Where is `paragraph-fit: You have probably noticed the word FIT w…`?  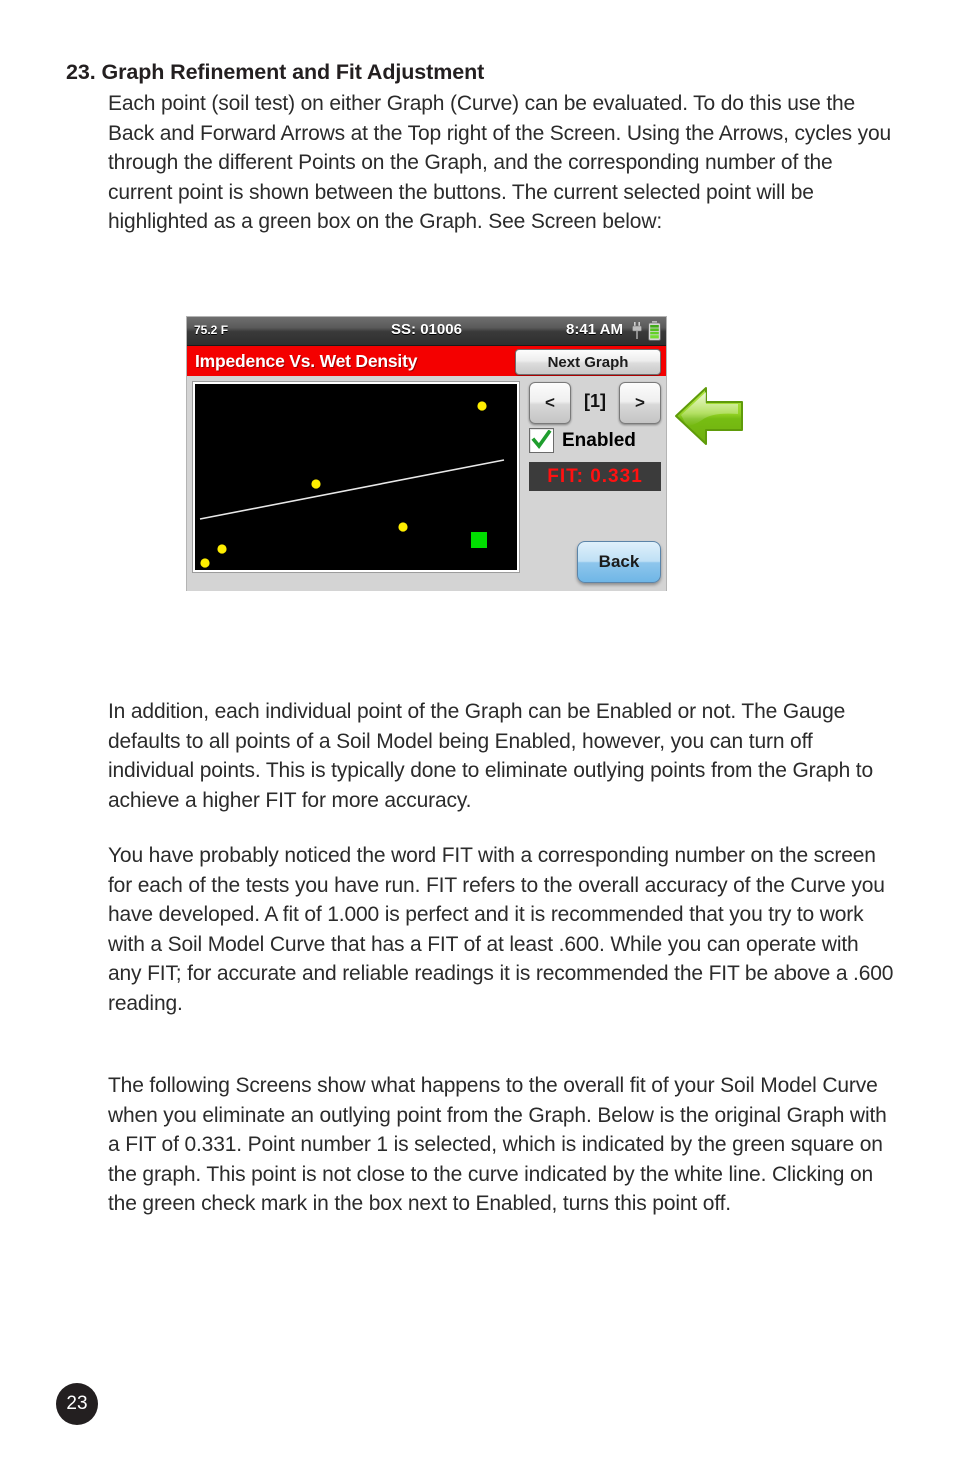 paragraph-fit: You have probably noticed the word FIT w… is located at coordinates (501, 929).